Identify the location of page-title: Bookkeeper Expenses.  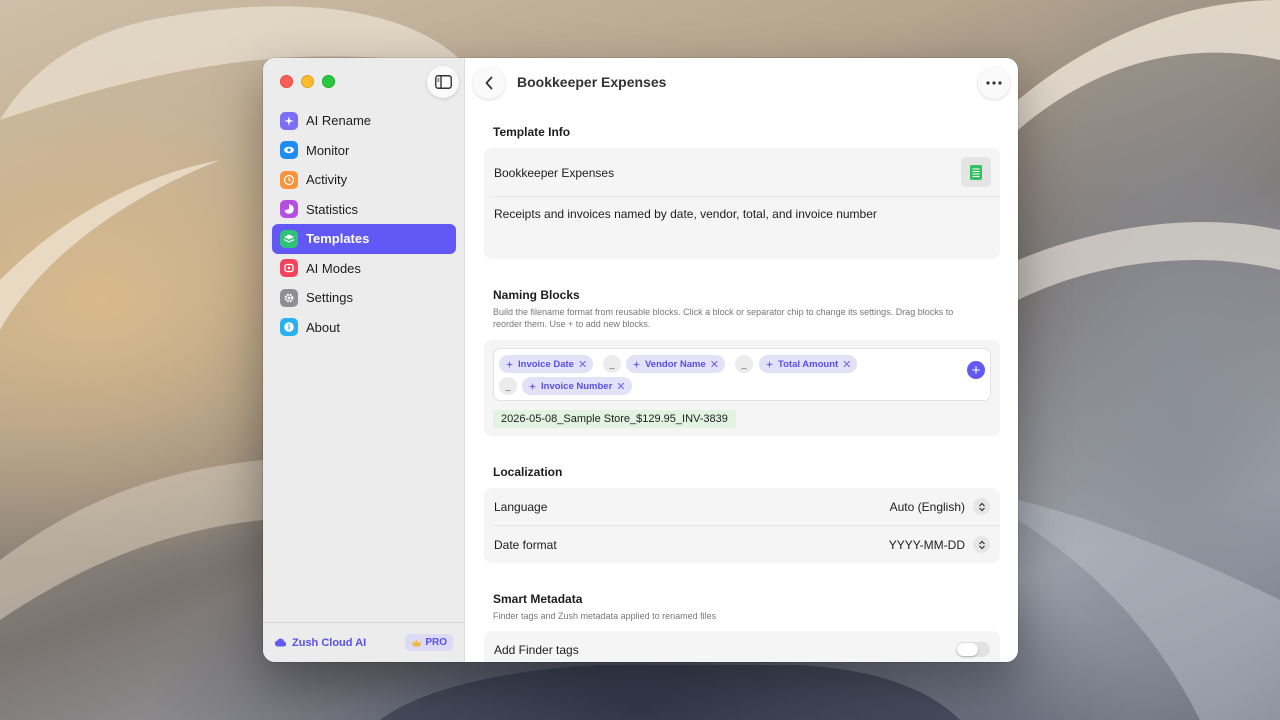
(592, 82).